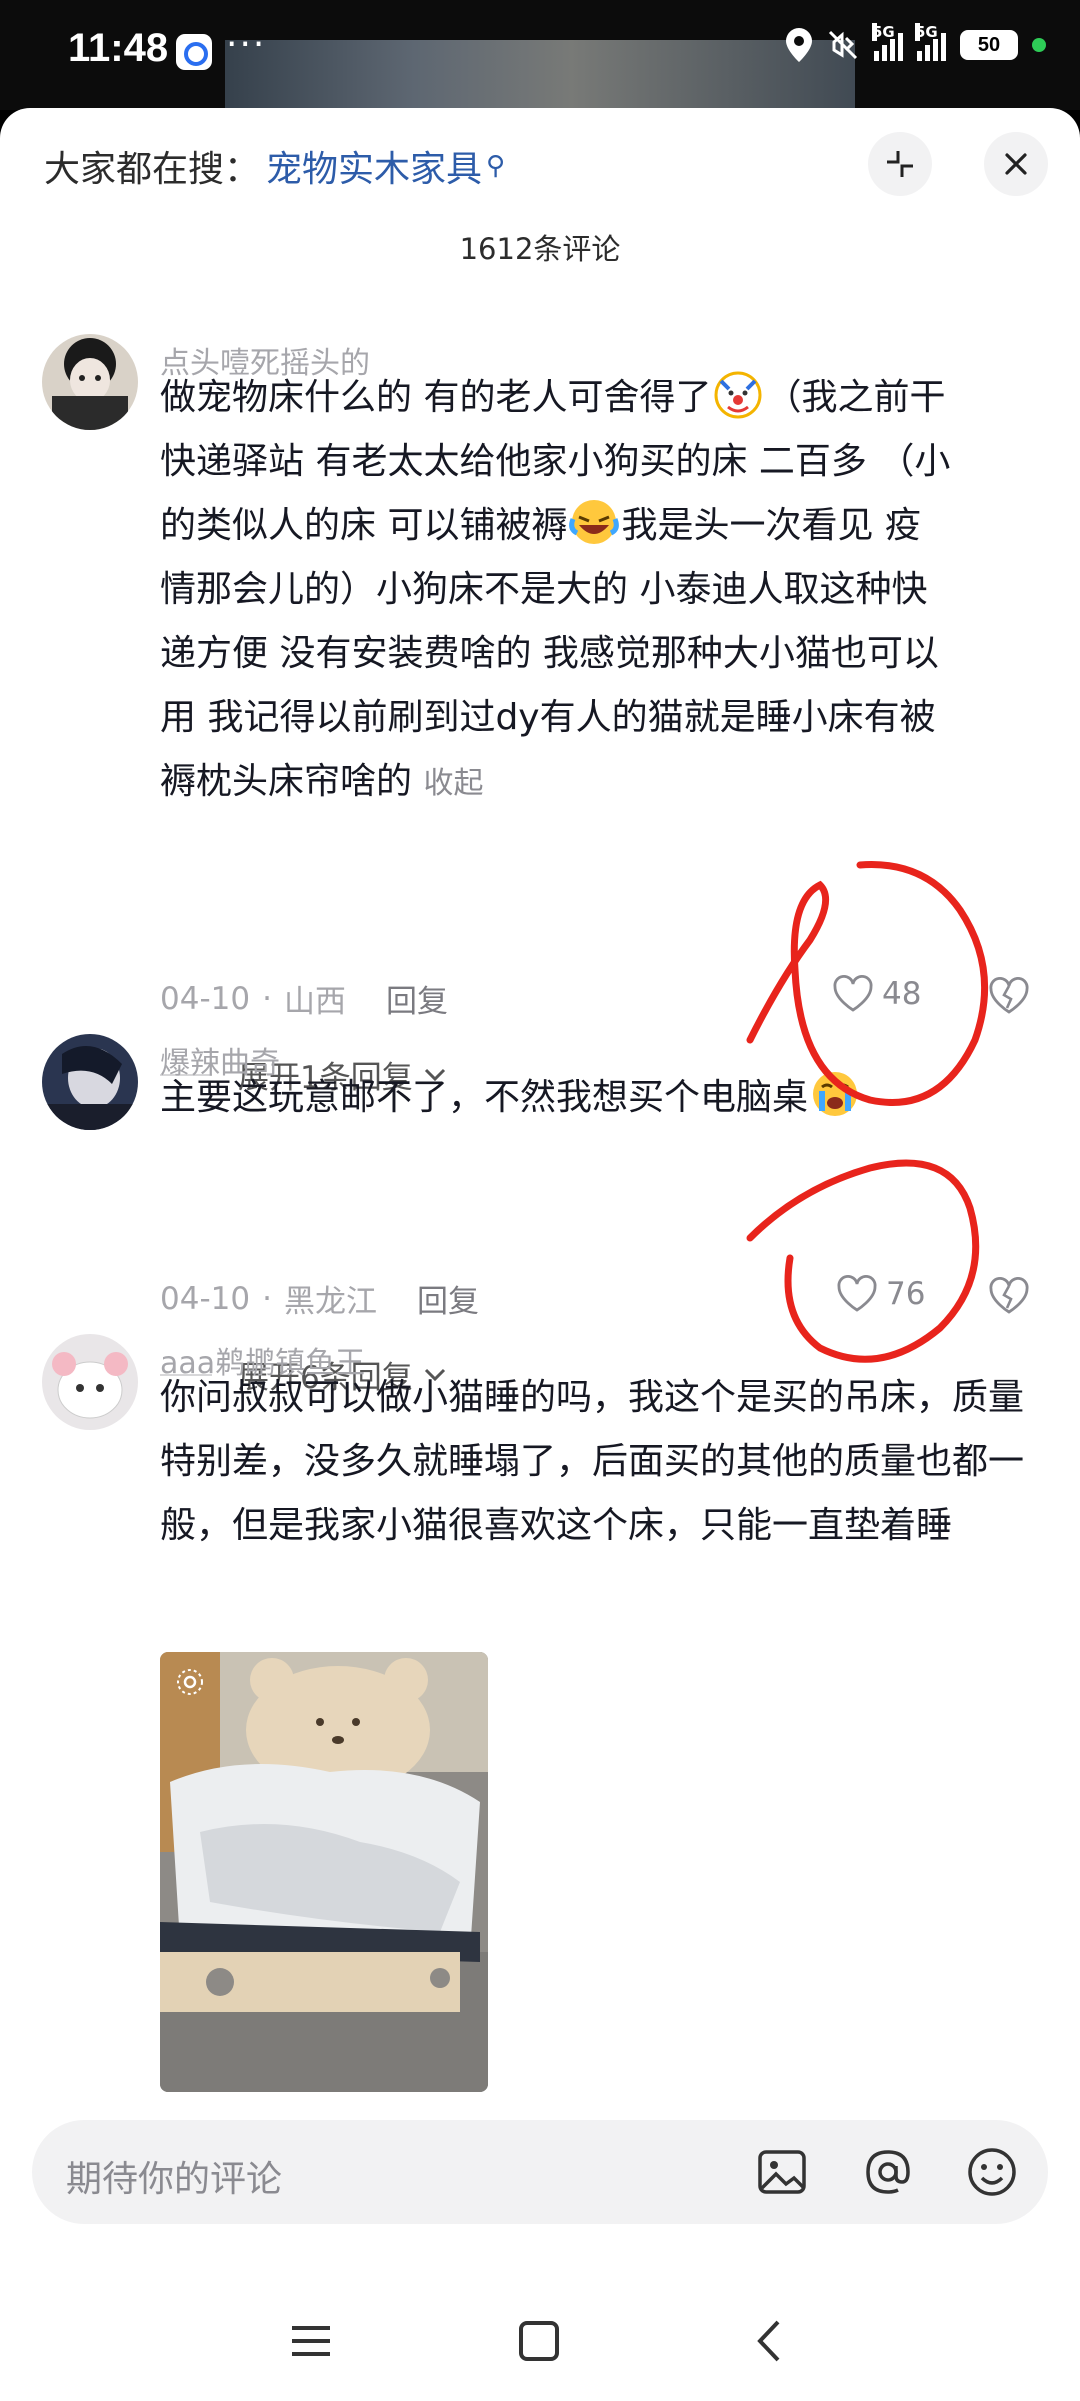  I want to click on like-button: 76, so click(880, 1294).